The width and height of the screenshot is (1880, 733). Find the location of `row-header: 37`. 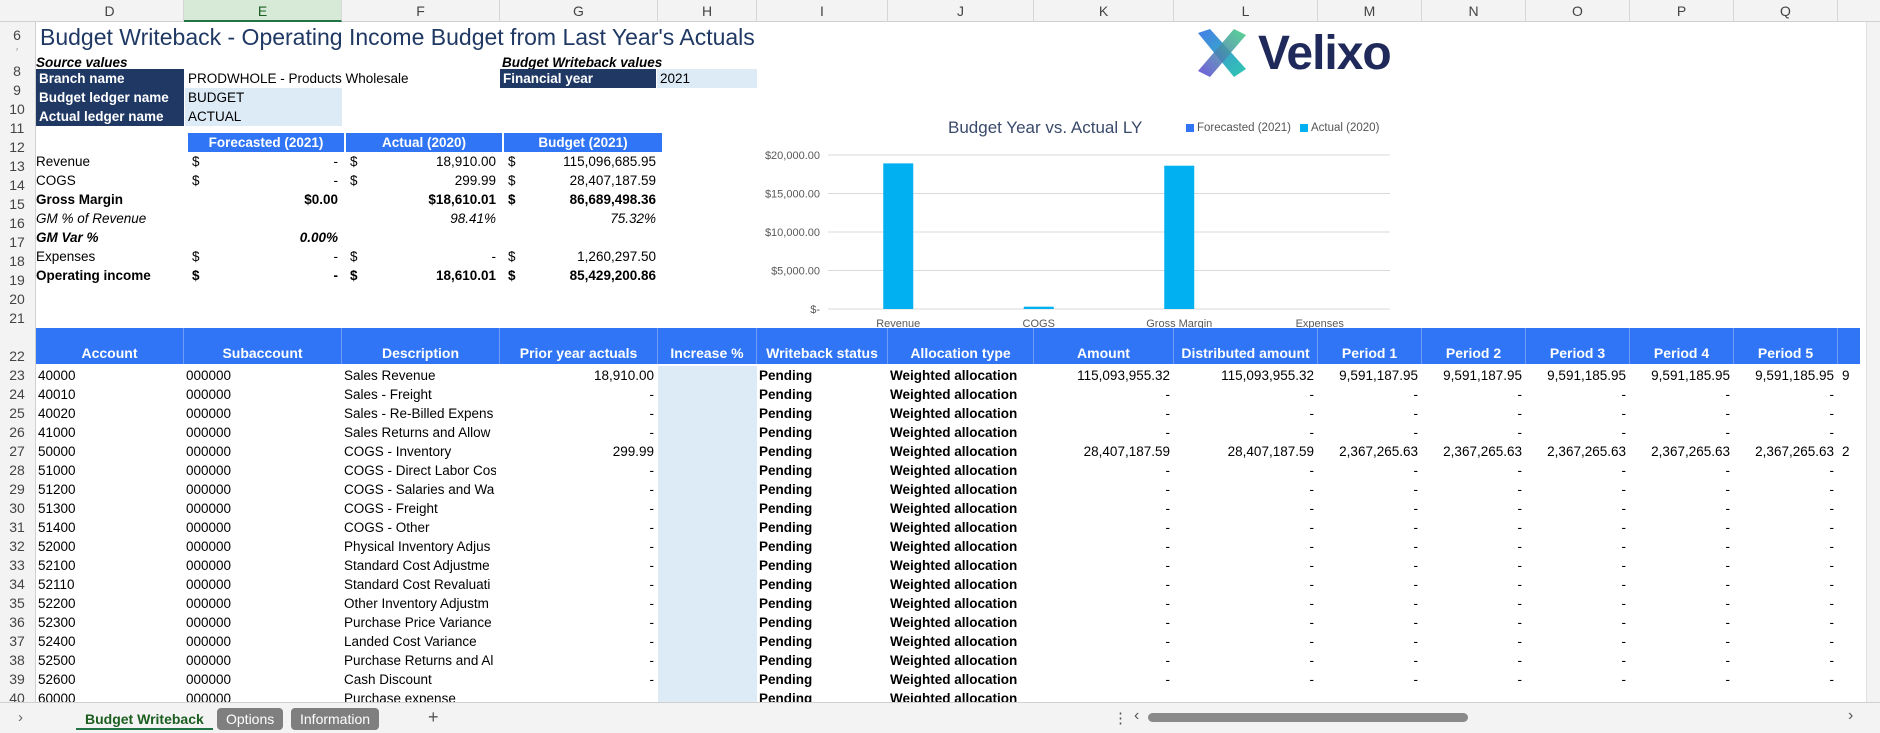

row-header: 37 is located at coordinates (17, 641).